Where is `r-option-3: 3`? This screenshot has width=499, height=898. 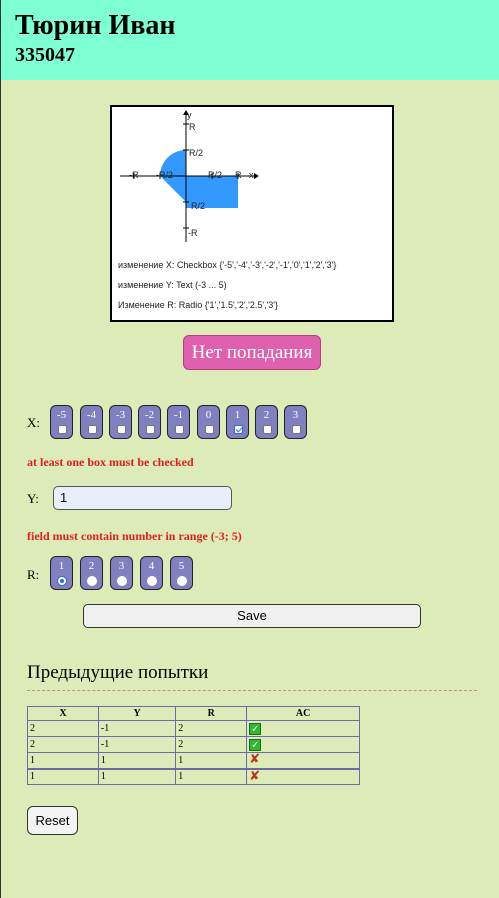 r-option-3: 3 is located at coordinates (121, 573).